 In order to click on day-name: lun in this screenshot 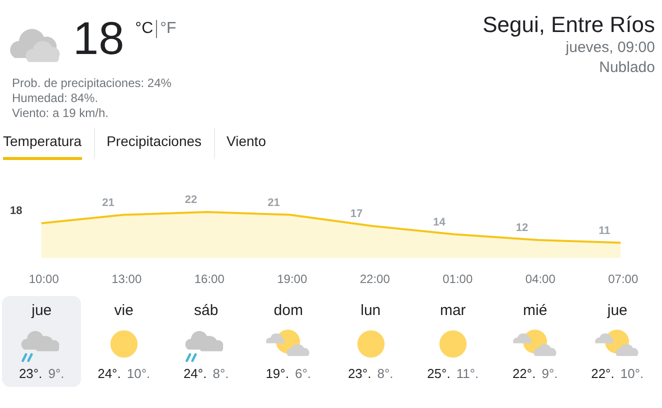, I will do `click(370, 310)`.